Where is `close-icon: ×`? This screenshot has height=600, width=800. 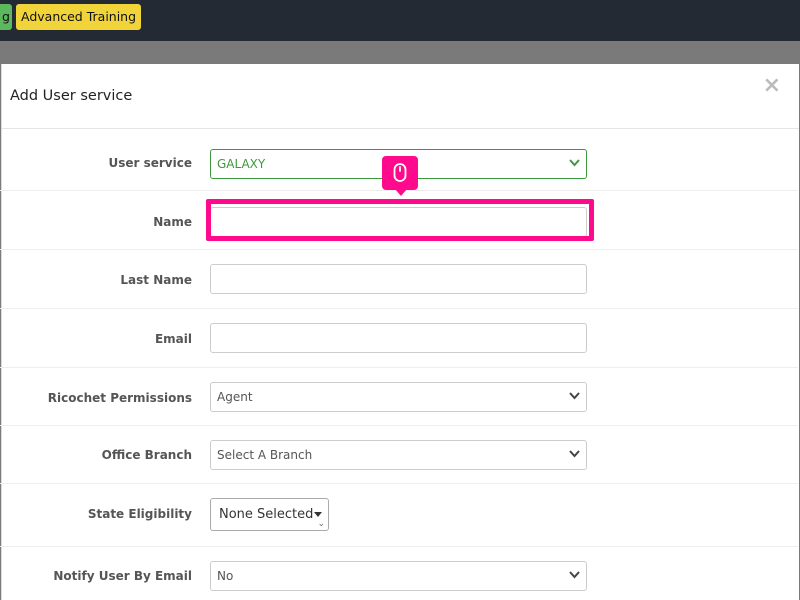 close-icon: × is located at coordinates (772, 86).